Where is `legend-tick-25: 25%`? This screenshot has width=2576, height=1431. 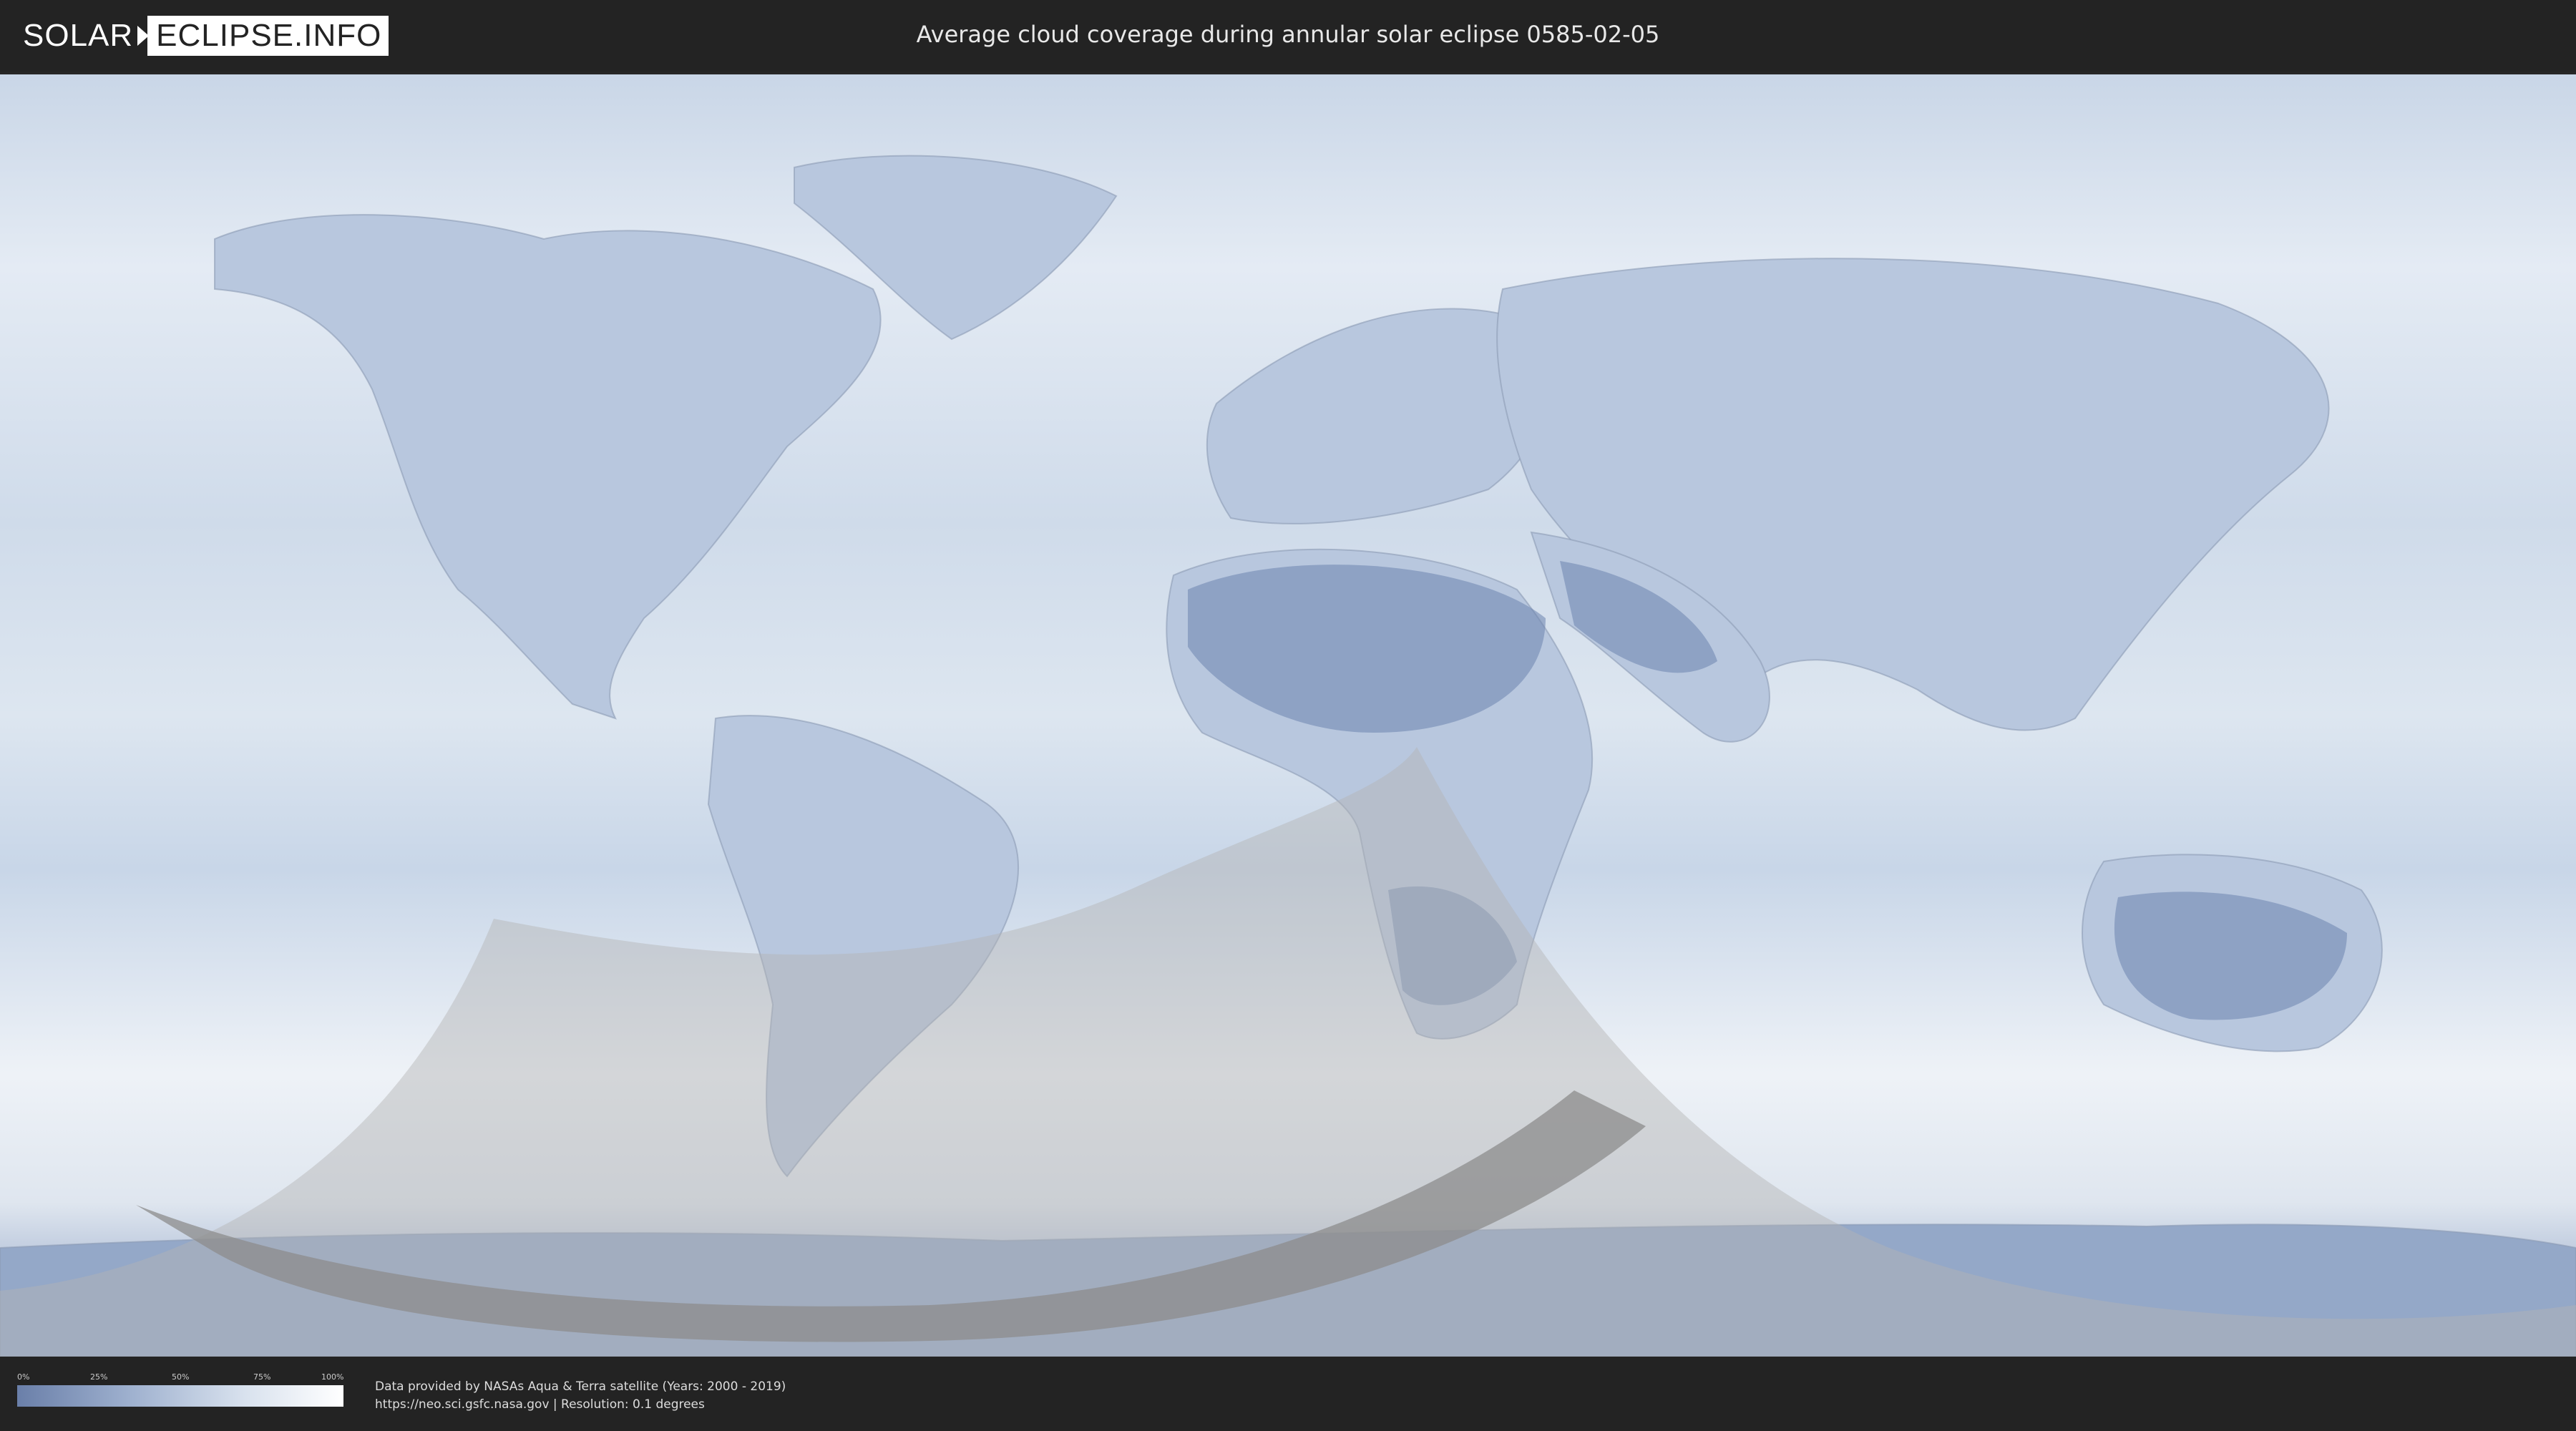 legend-tick-25: 25% is located at coordinates (99, 1377).